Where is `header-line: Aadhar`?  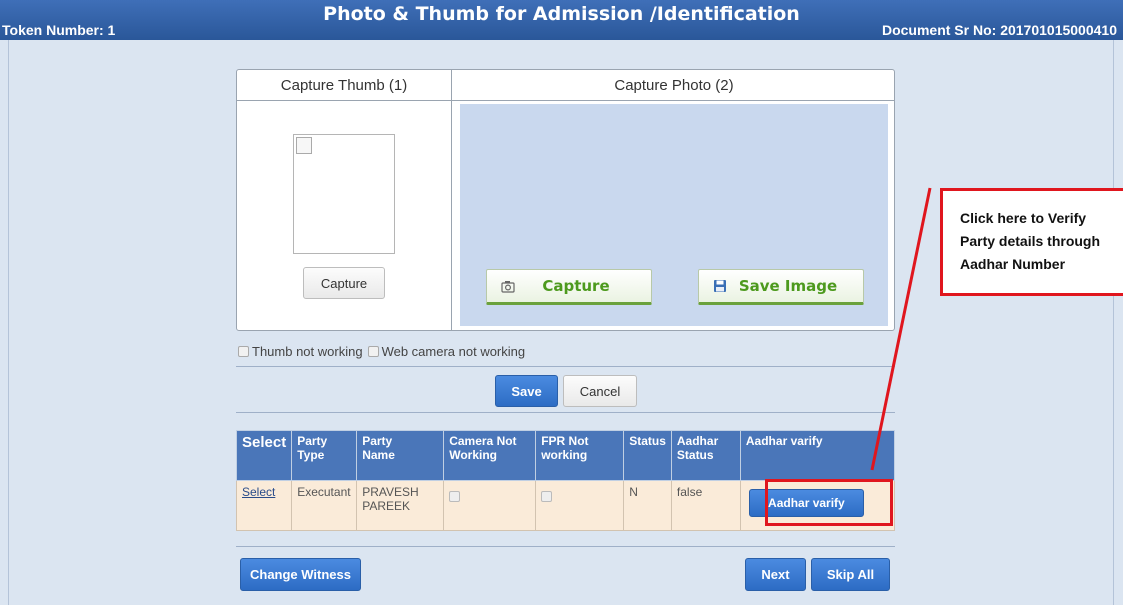 header-line: Aadhar is located at coordinates (697, 441).